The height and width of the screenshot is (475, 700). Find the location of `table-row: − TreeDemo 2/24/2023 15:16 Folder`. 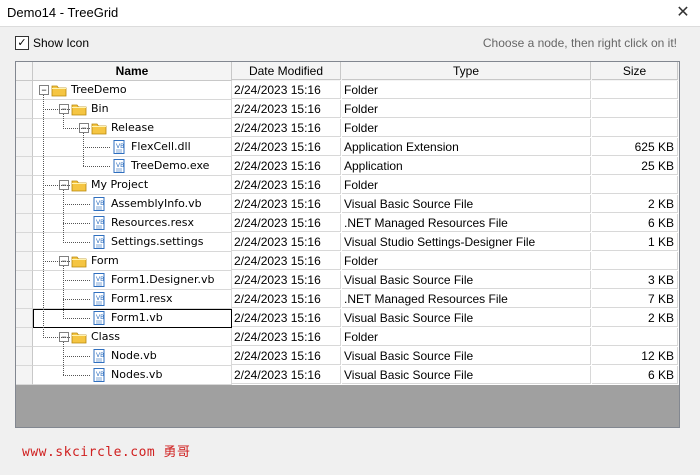

table-row: − TreeDemo 2/24/2023 15:16 Folder is located at coordinates (347, 90).